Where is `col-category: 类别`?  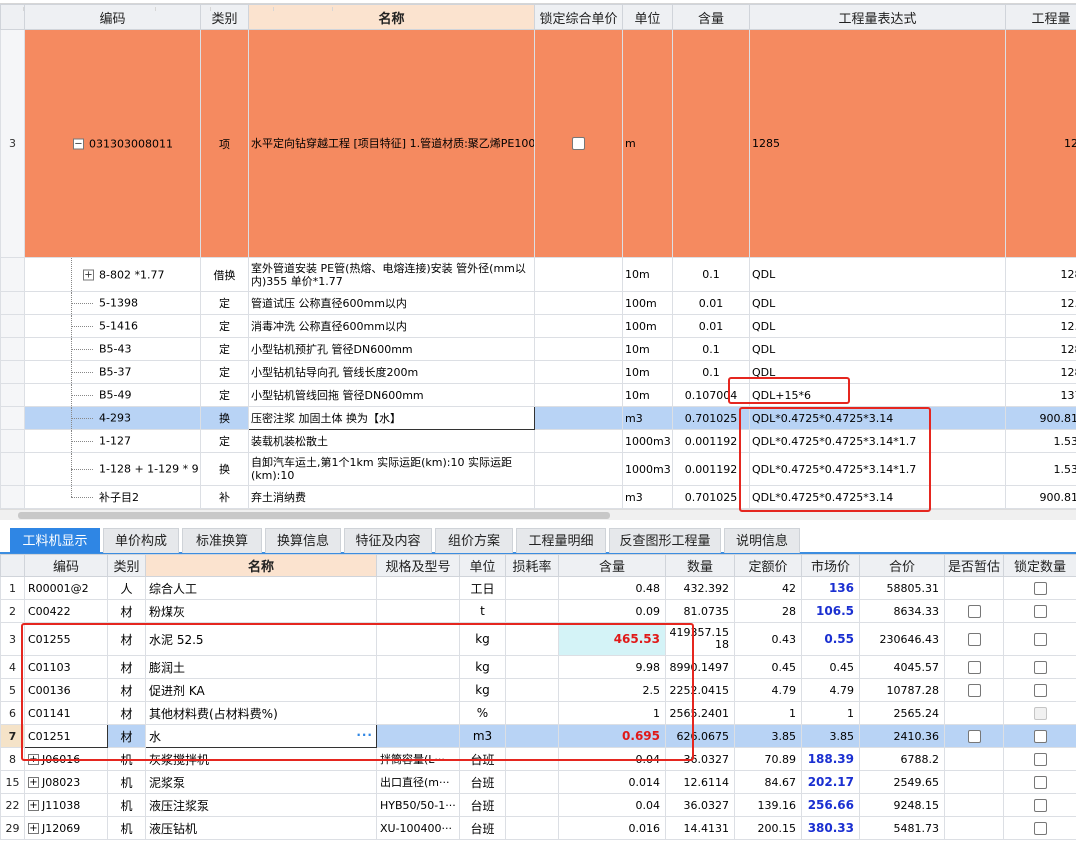
col-category: 类别 is located at coordinates (126, 565).